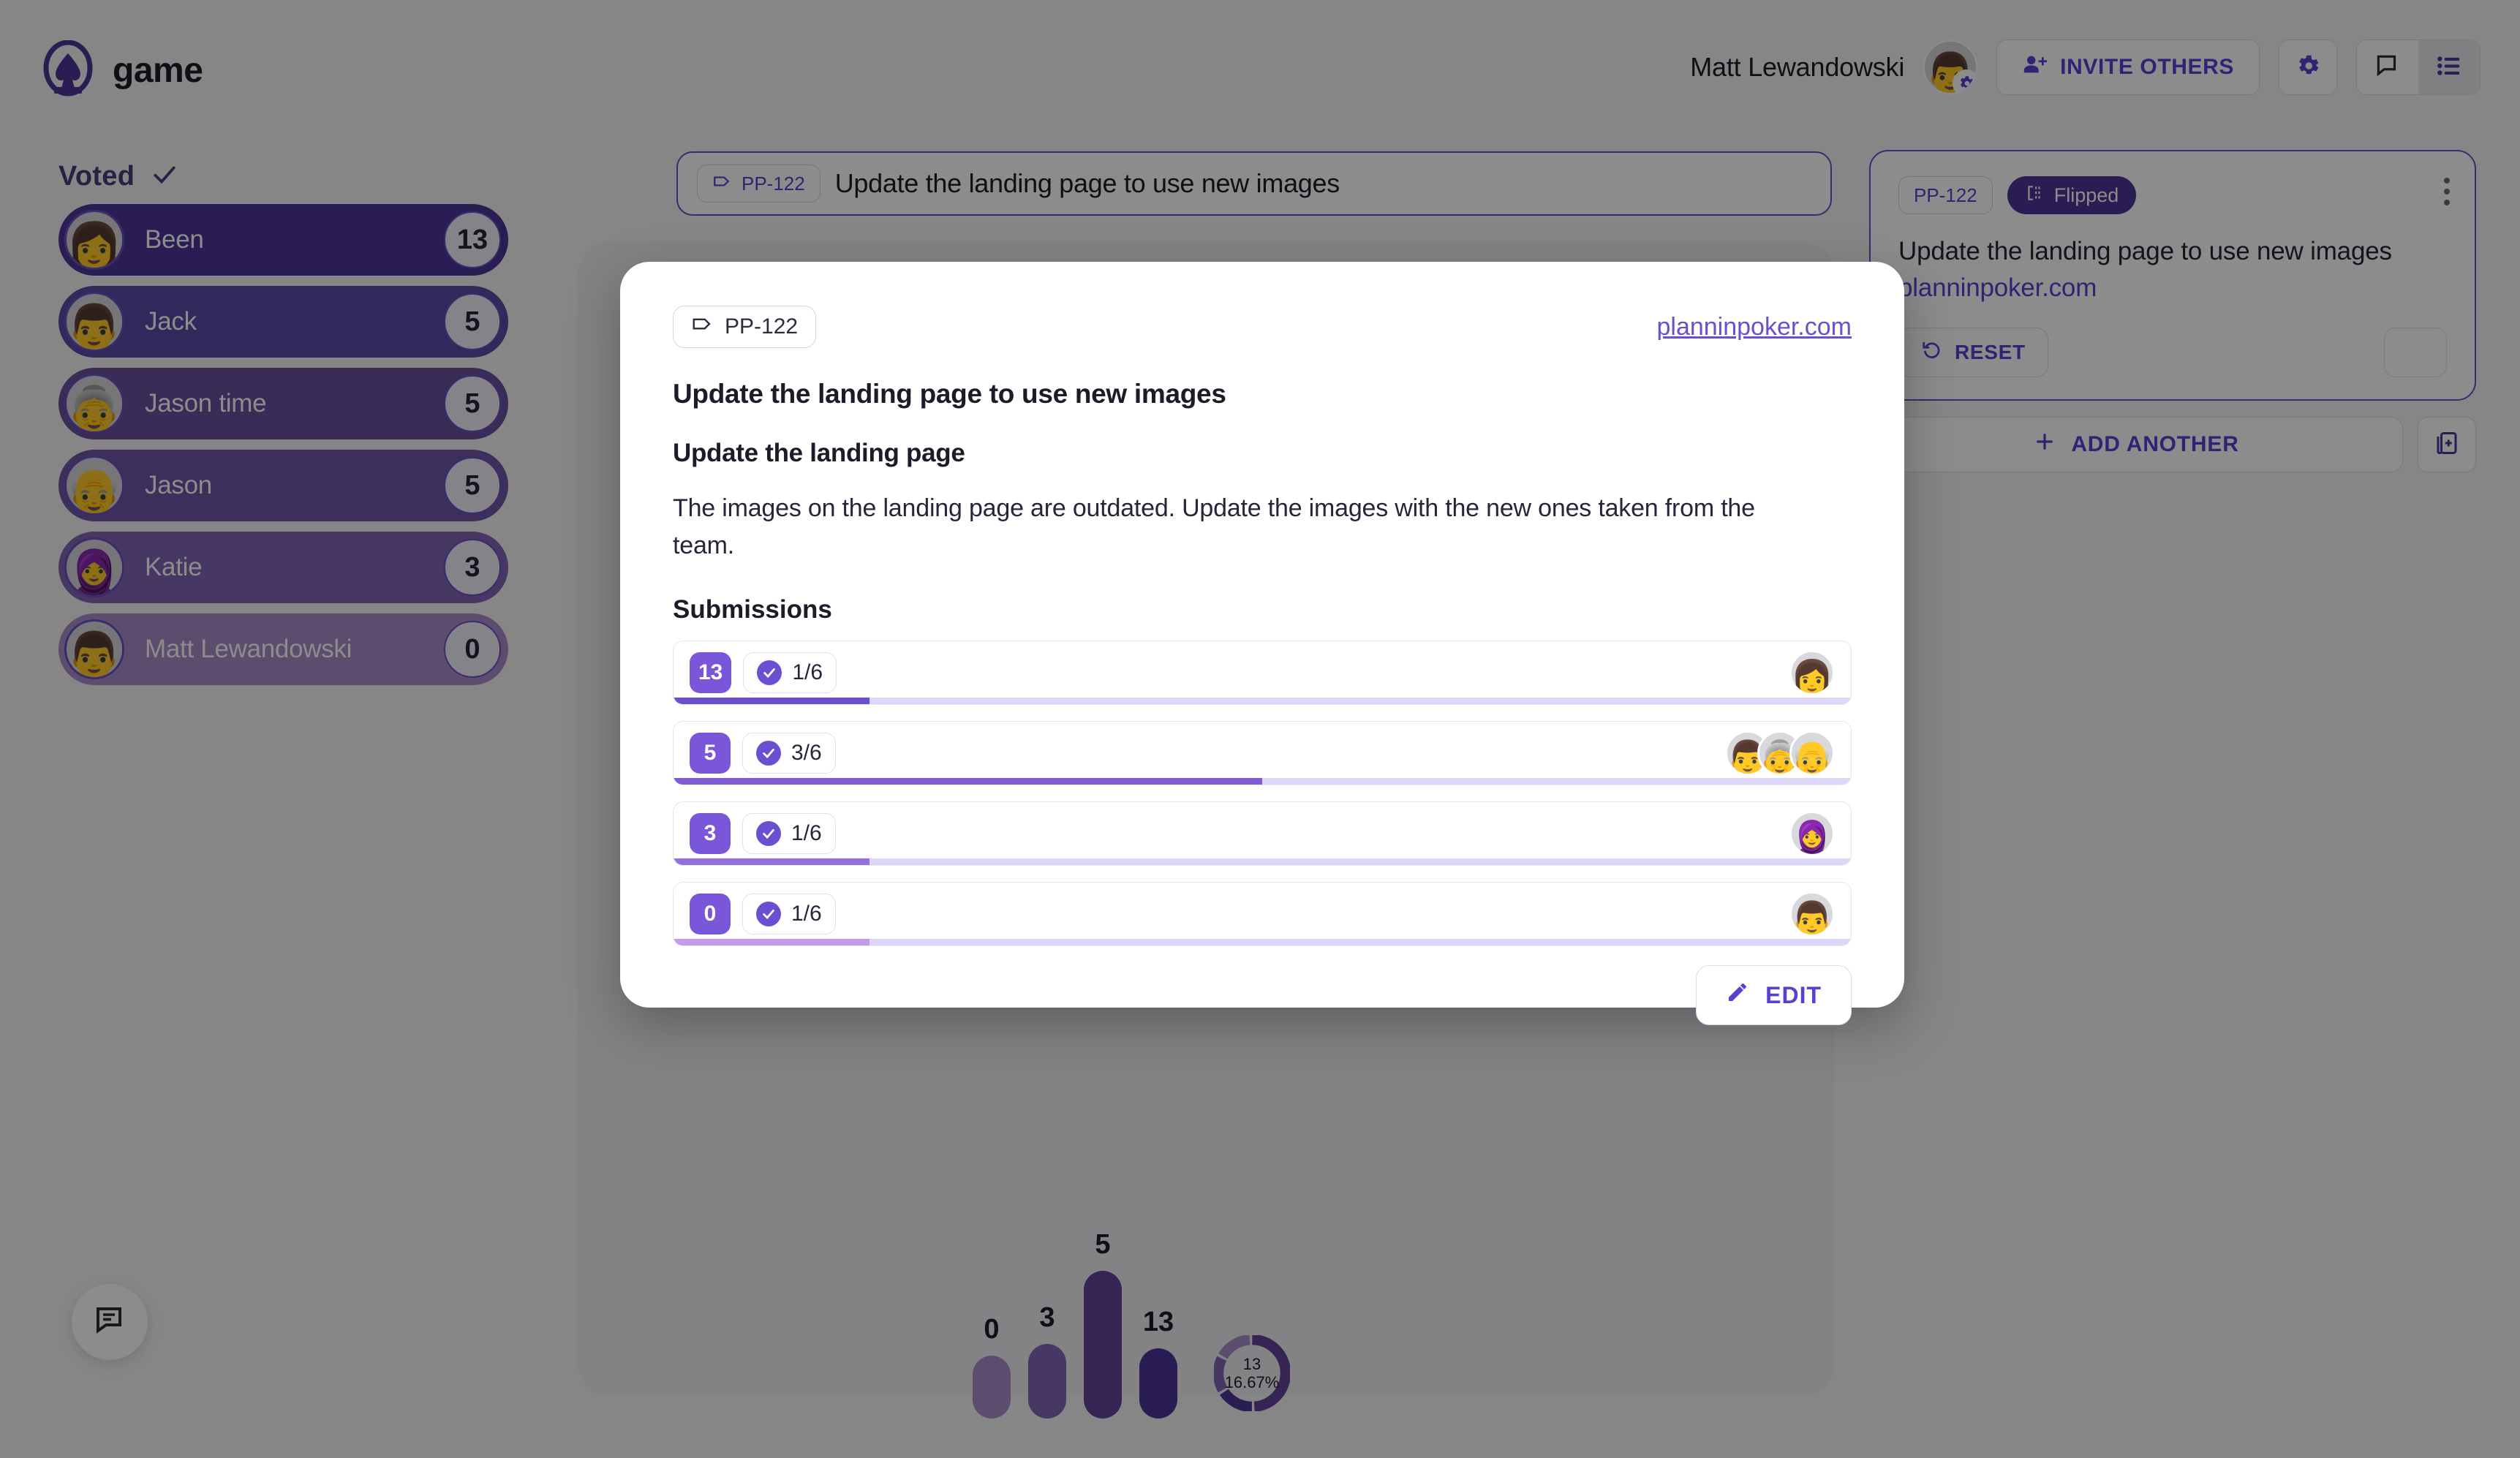  I want to click on submission-count: 3/6, so click(789, 754).